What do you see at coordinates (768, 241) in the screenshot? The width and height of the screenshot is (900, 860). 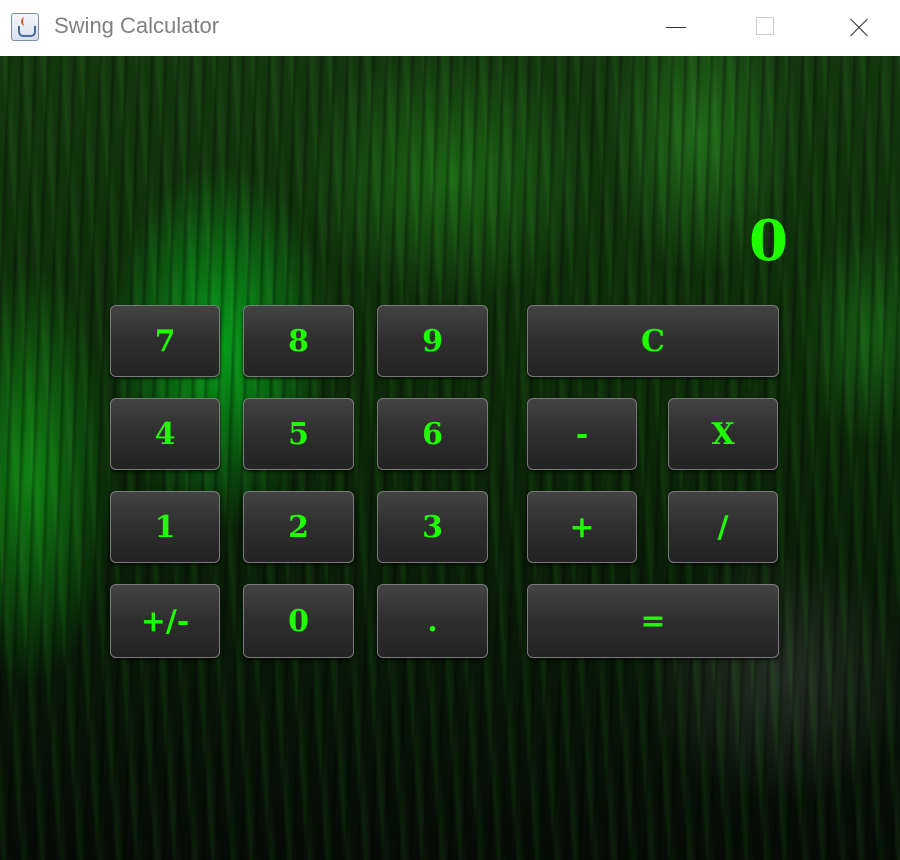 I see `result-display: 0` at bounding box center [768, 241].